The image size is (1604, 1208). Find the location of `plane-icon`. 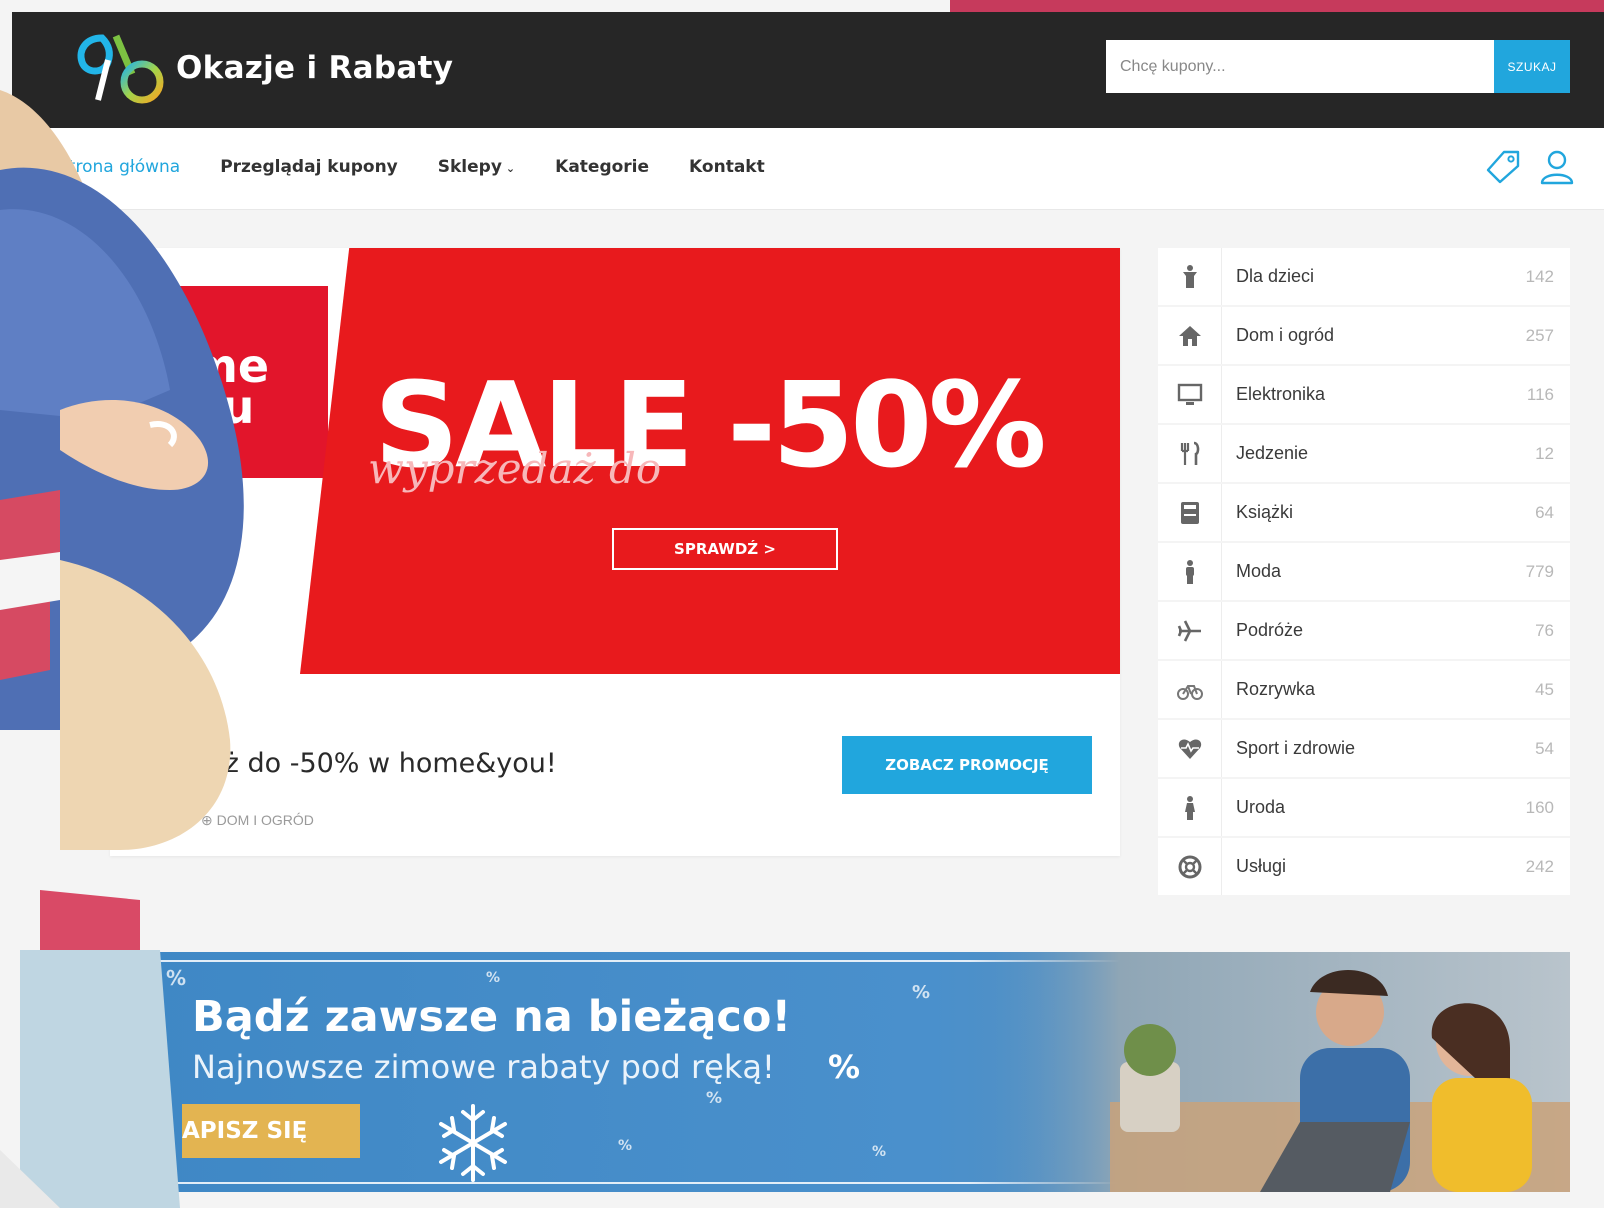

plane-icon is located at coordinates (1189, 630).